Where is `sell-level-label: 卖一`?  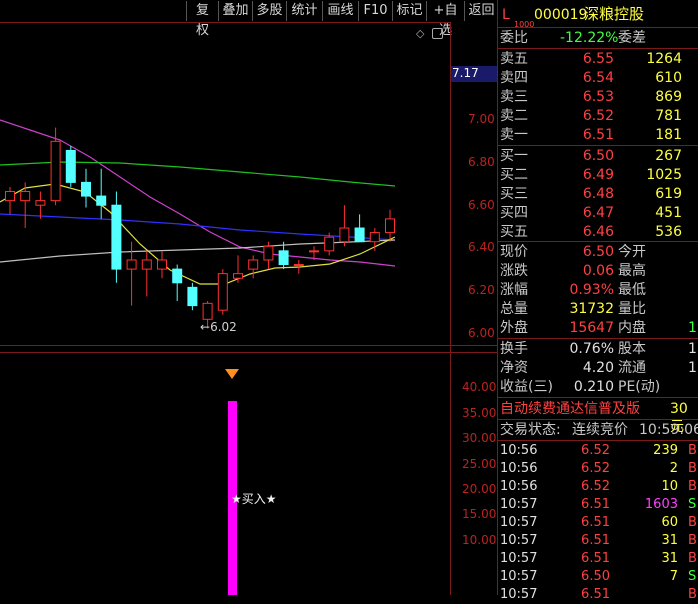 sell-level-label: 卖一 is located at coordinates (514, 135).